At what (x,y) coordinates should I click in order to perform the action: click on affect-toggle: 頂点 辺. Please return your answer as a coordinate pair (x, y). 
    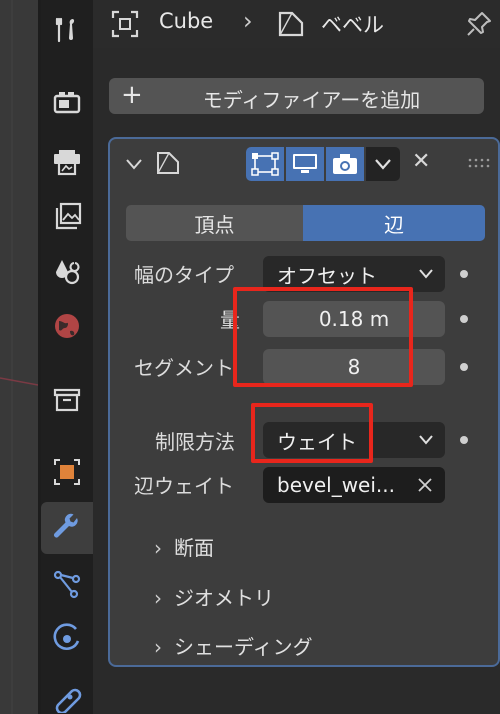
    Looking at the image, I should click on (305, 223).